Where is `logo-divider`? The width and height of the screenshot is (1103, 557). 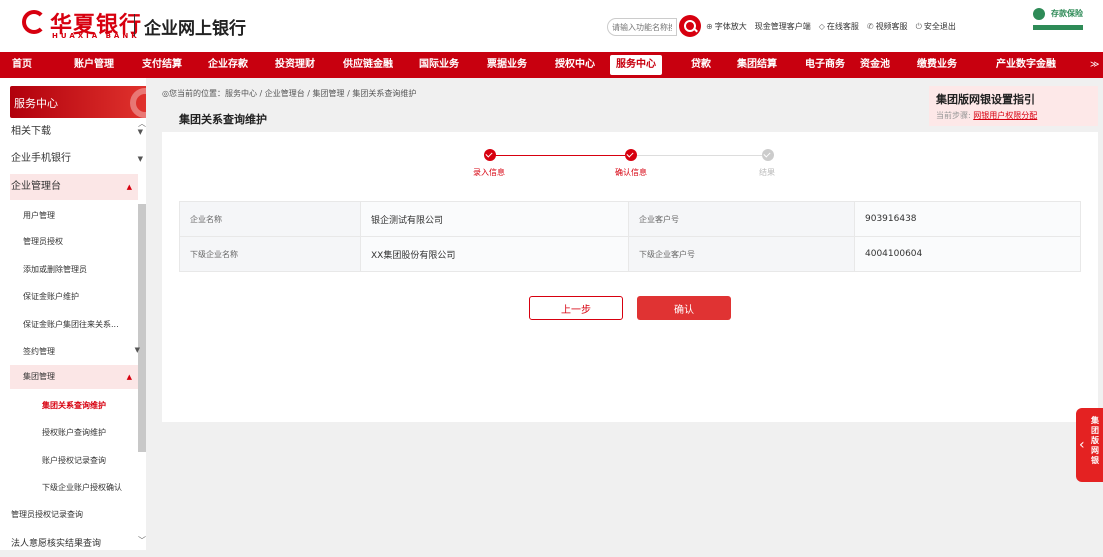 logo-divider is located at coordinates (134, 25).